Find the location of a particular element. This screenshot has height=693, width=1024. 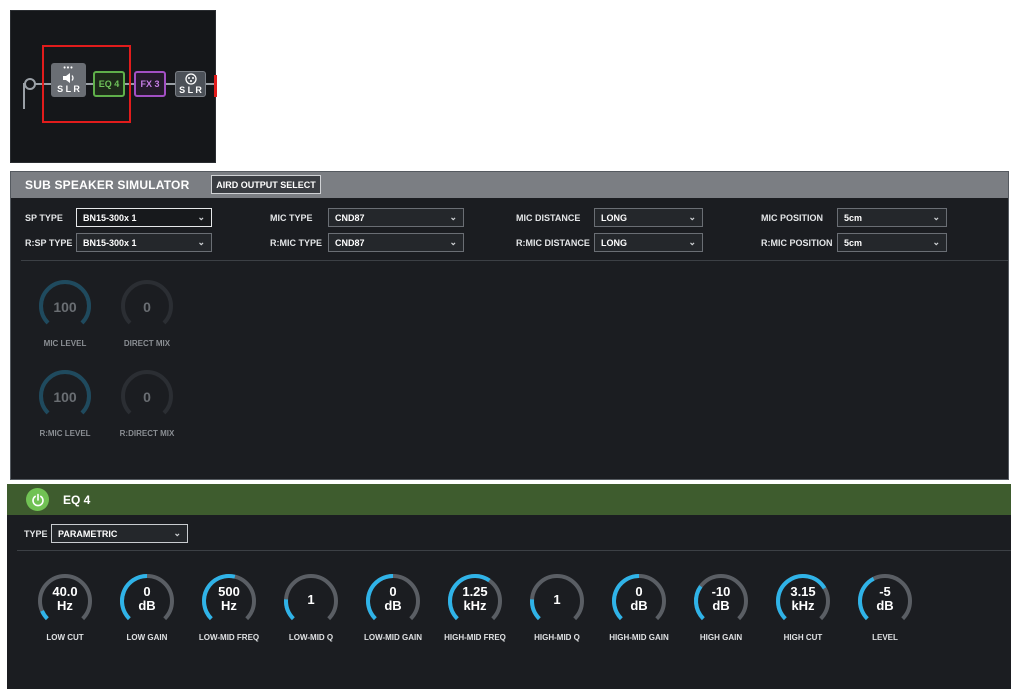

sp-type-dropdown: BN15-300x 1 ⌄ is located at coordinates (144, 217).